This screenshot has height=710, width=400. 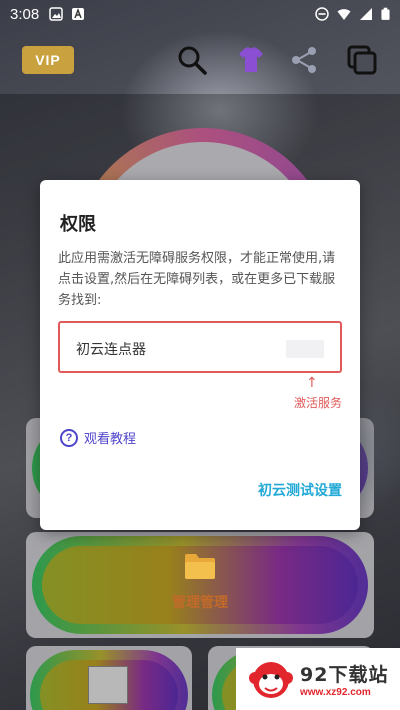 What do you see at coordinates (251, 60) in the screenshot?
I see `shirt-icon` at bounding box center [251, 60].